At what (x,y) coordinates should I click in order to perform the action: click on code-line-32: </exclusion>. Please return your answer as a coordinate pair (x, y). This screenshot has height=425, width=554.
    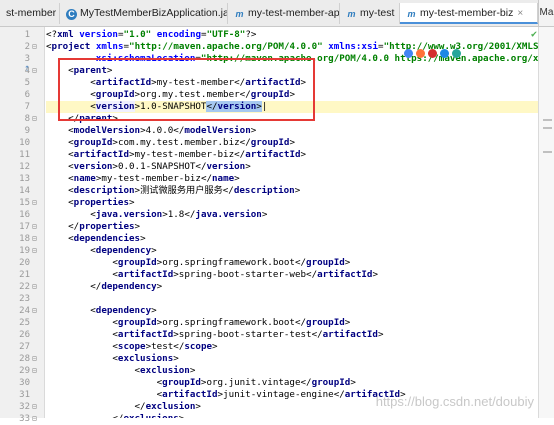
    Looking at the image, I should click on (123, 406).